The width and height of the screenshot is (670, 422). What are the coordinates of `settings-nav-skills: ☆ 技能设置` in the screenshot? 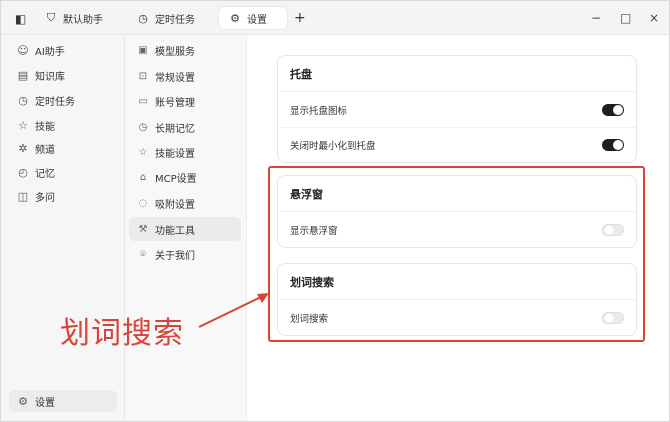 It's located at (185, 152).